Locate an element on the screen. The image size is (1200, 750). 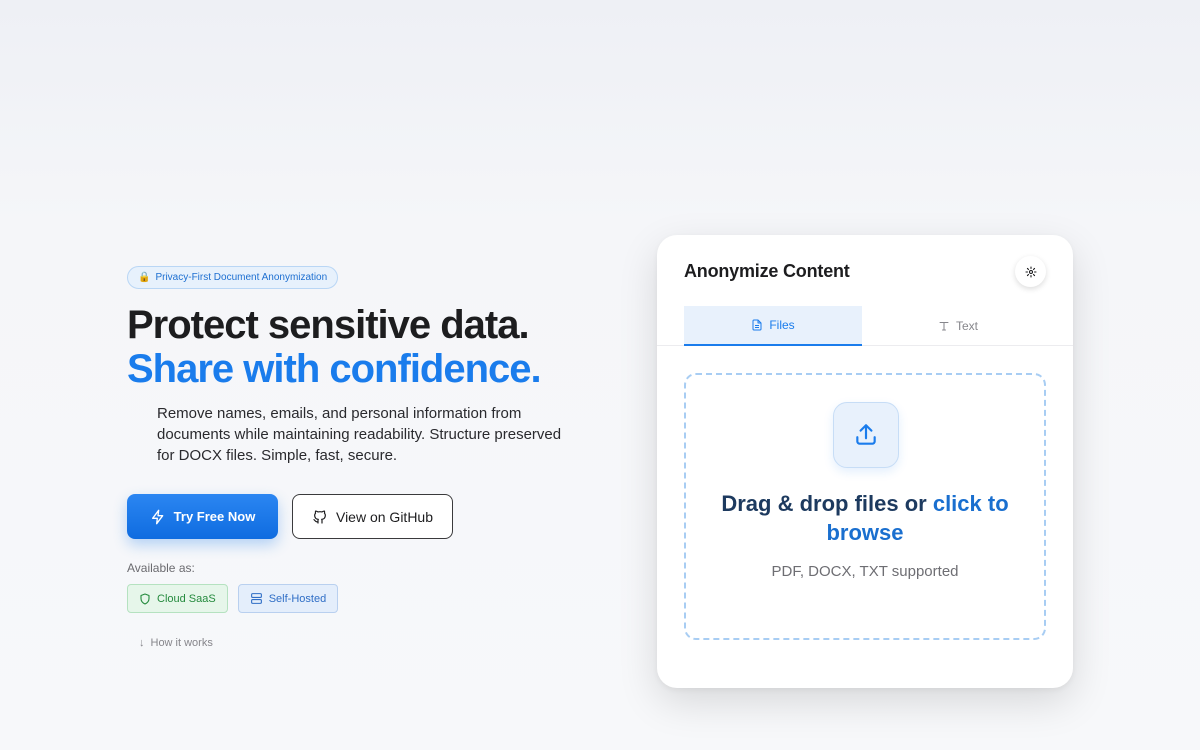
card-title: Anonymize Content is located at coordinates (767, 271).